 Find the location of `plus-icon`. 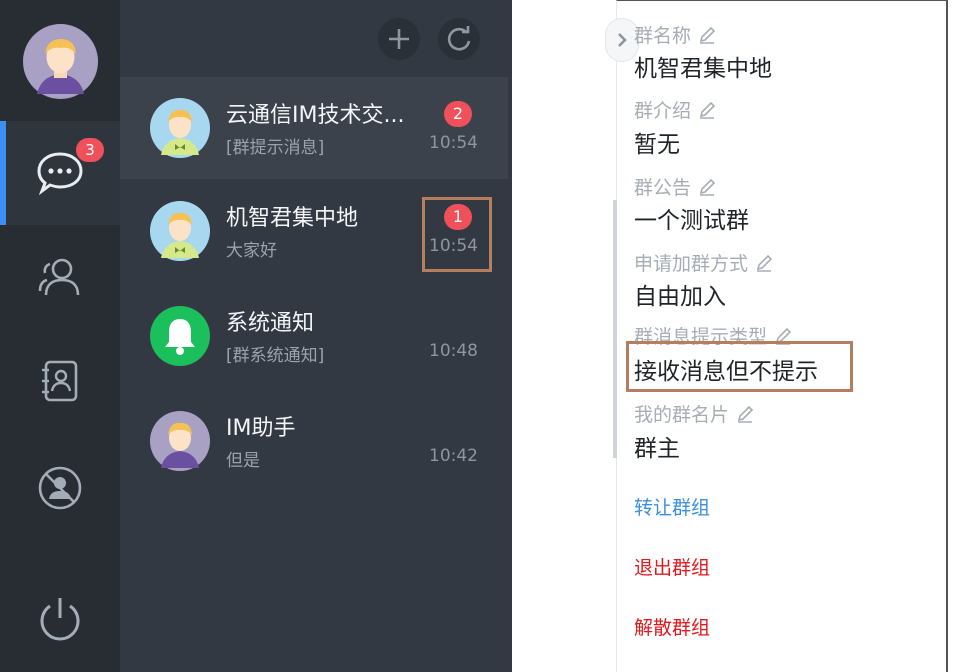

plus-icon is located at coordinates (399, 39).